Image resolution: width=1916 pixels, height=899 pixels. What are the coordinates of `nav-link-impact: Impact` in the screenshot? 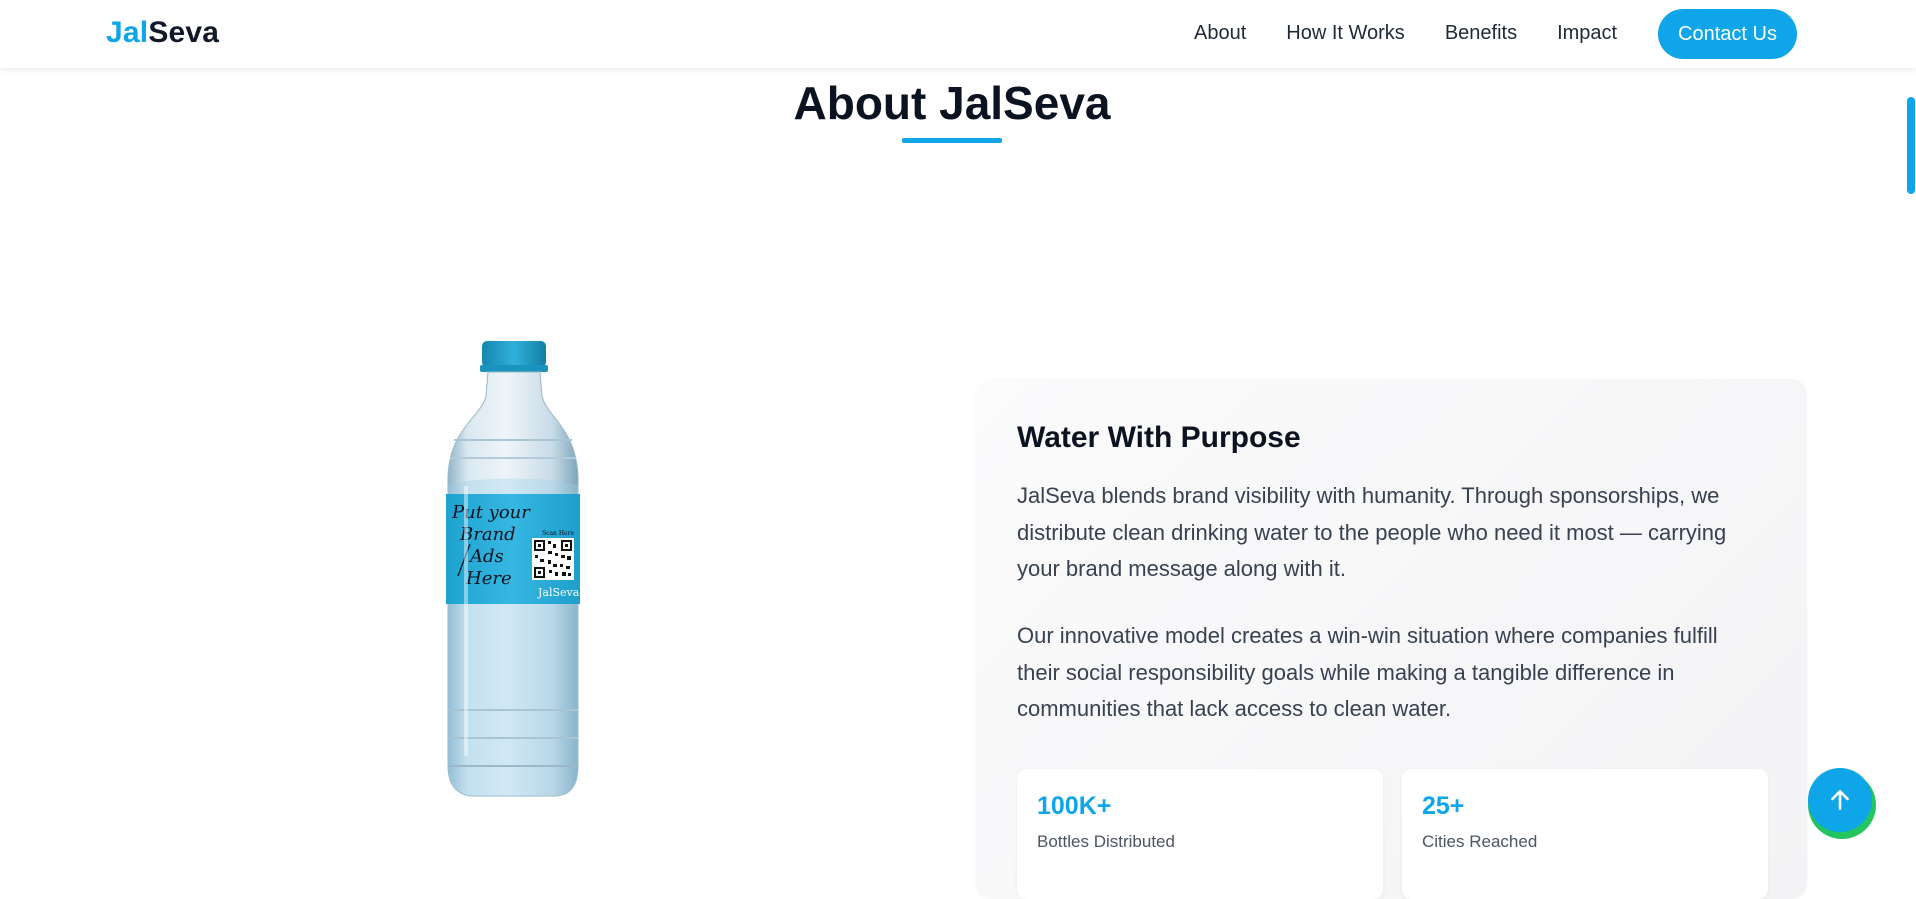 It's located at (1587, 33).